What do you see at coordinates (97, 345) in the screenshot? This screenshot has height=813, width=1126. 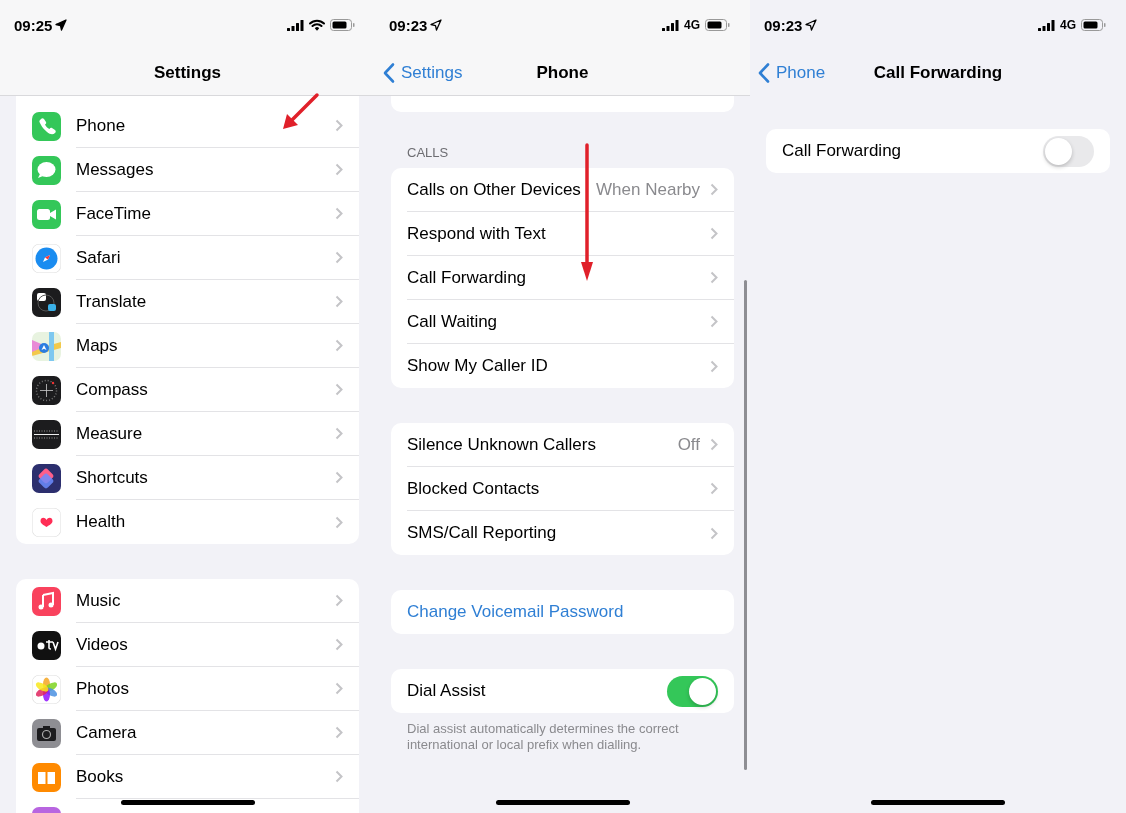 I see `row-label: Maps` at bounding box center [97, 345].